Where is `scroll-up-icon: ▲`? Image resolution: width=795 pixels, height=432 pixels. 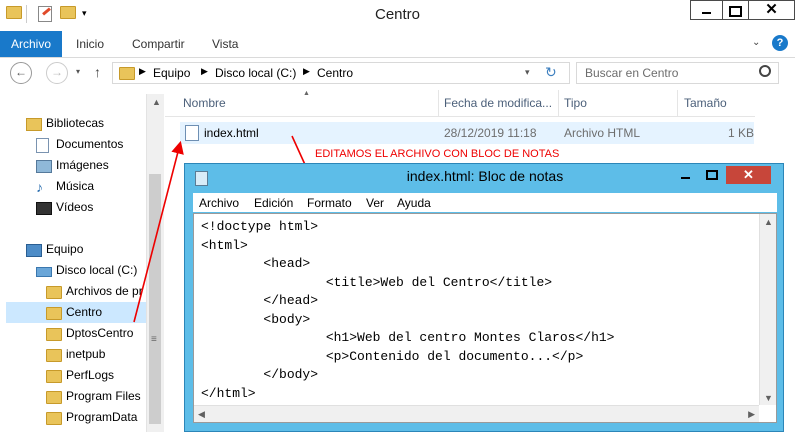 scroll-up-icon: ▲ is located at coordinates (768, 222).